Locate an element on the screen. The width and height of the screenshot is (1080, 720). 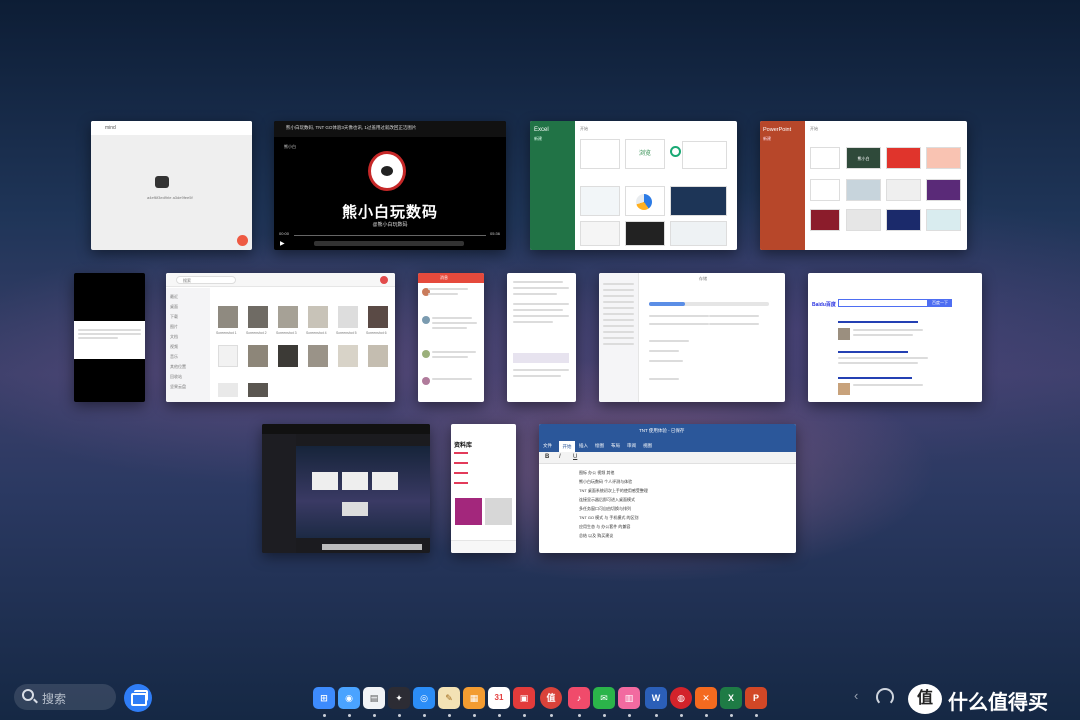
sidebar-item-trash: 回收站 is located at coordinates (176, 377).